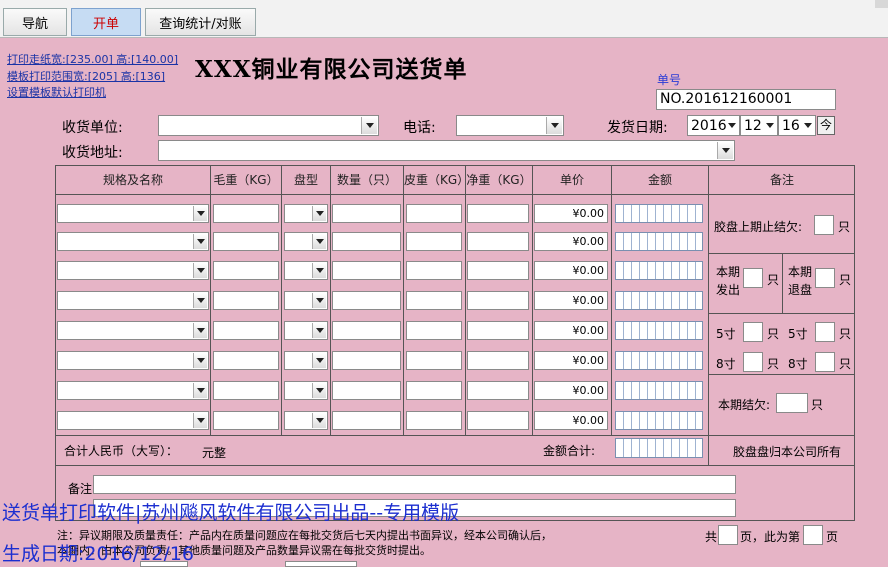  I want to click on amount-field, so click(659, 213).